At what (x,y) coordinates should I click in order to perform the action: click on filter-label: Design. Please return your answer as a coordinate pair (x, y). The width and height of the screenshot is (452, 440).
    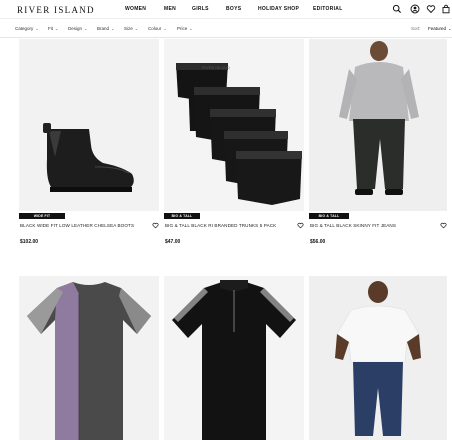
    Looking at the image, I should click on (75, 28).